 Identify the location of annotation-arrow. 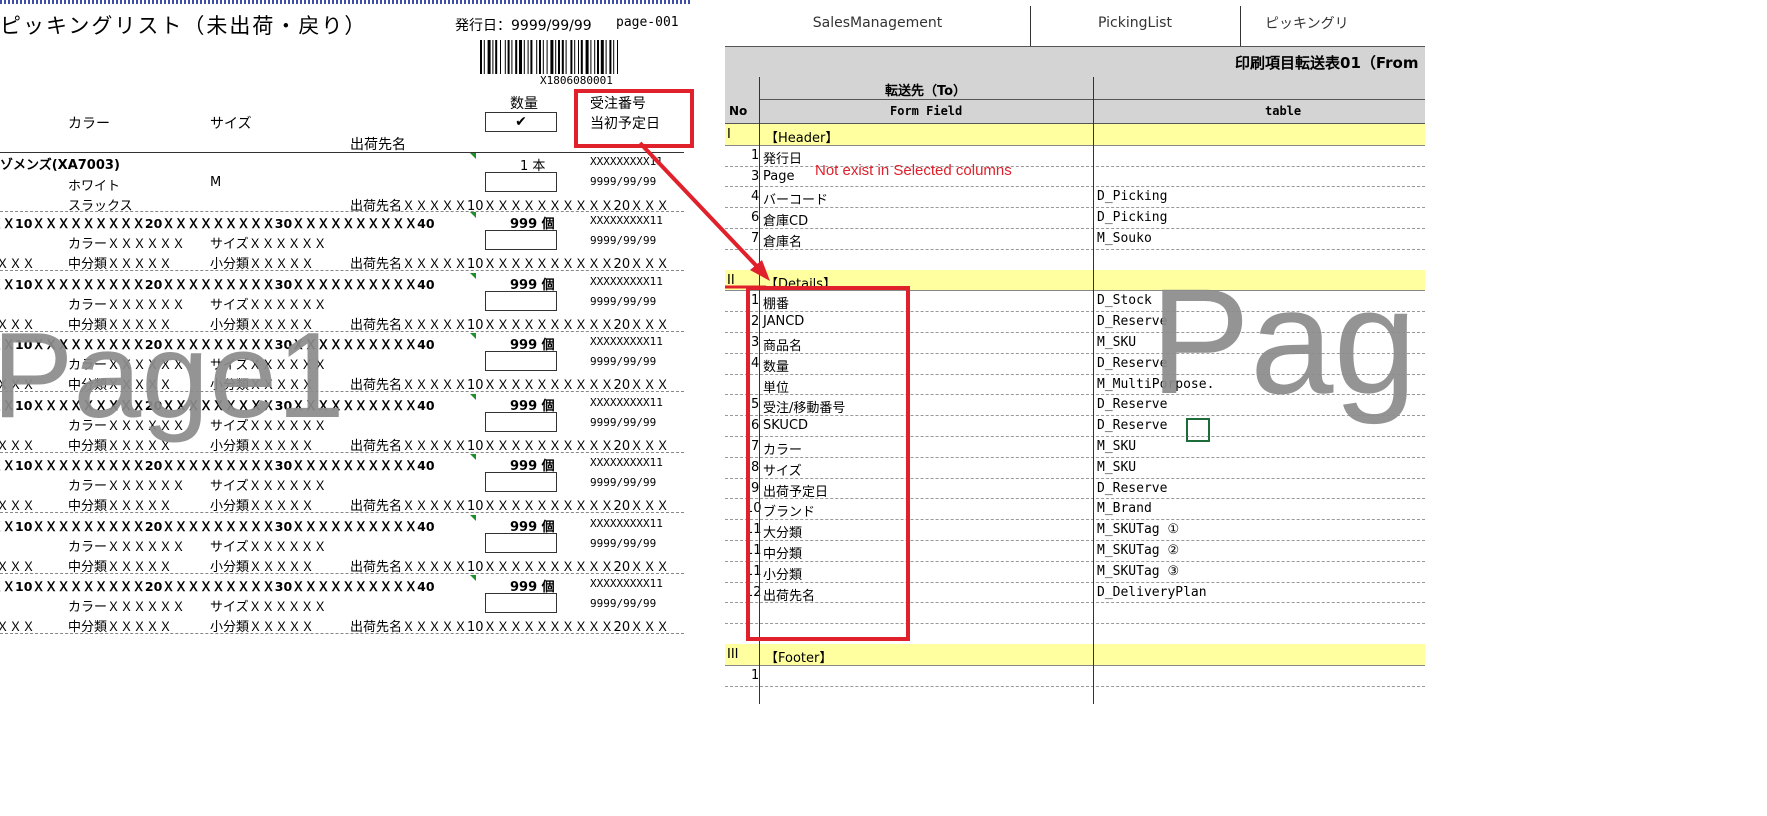
(704, 215).